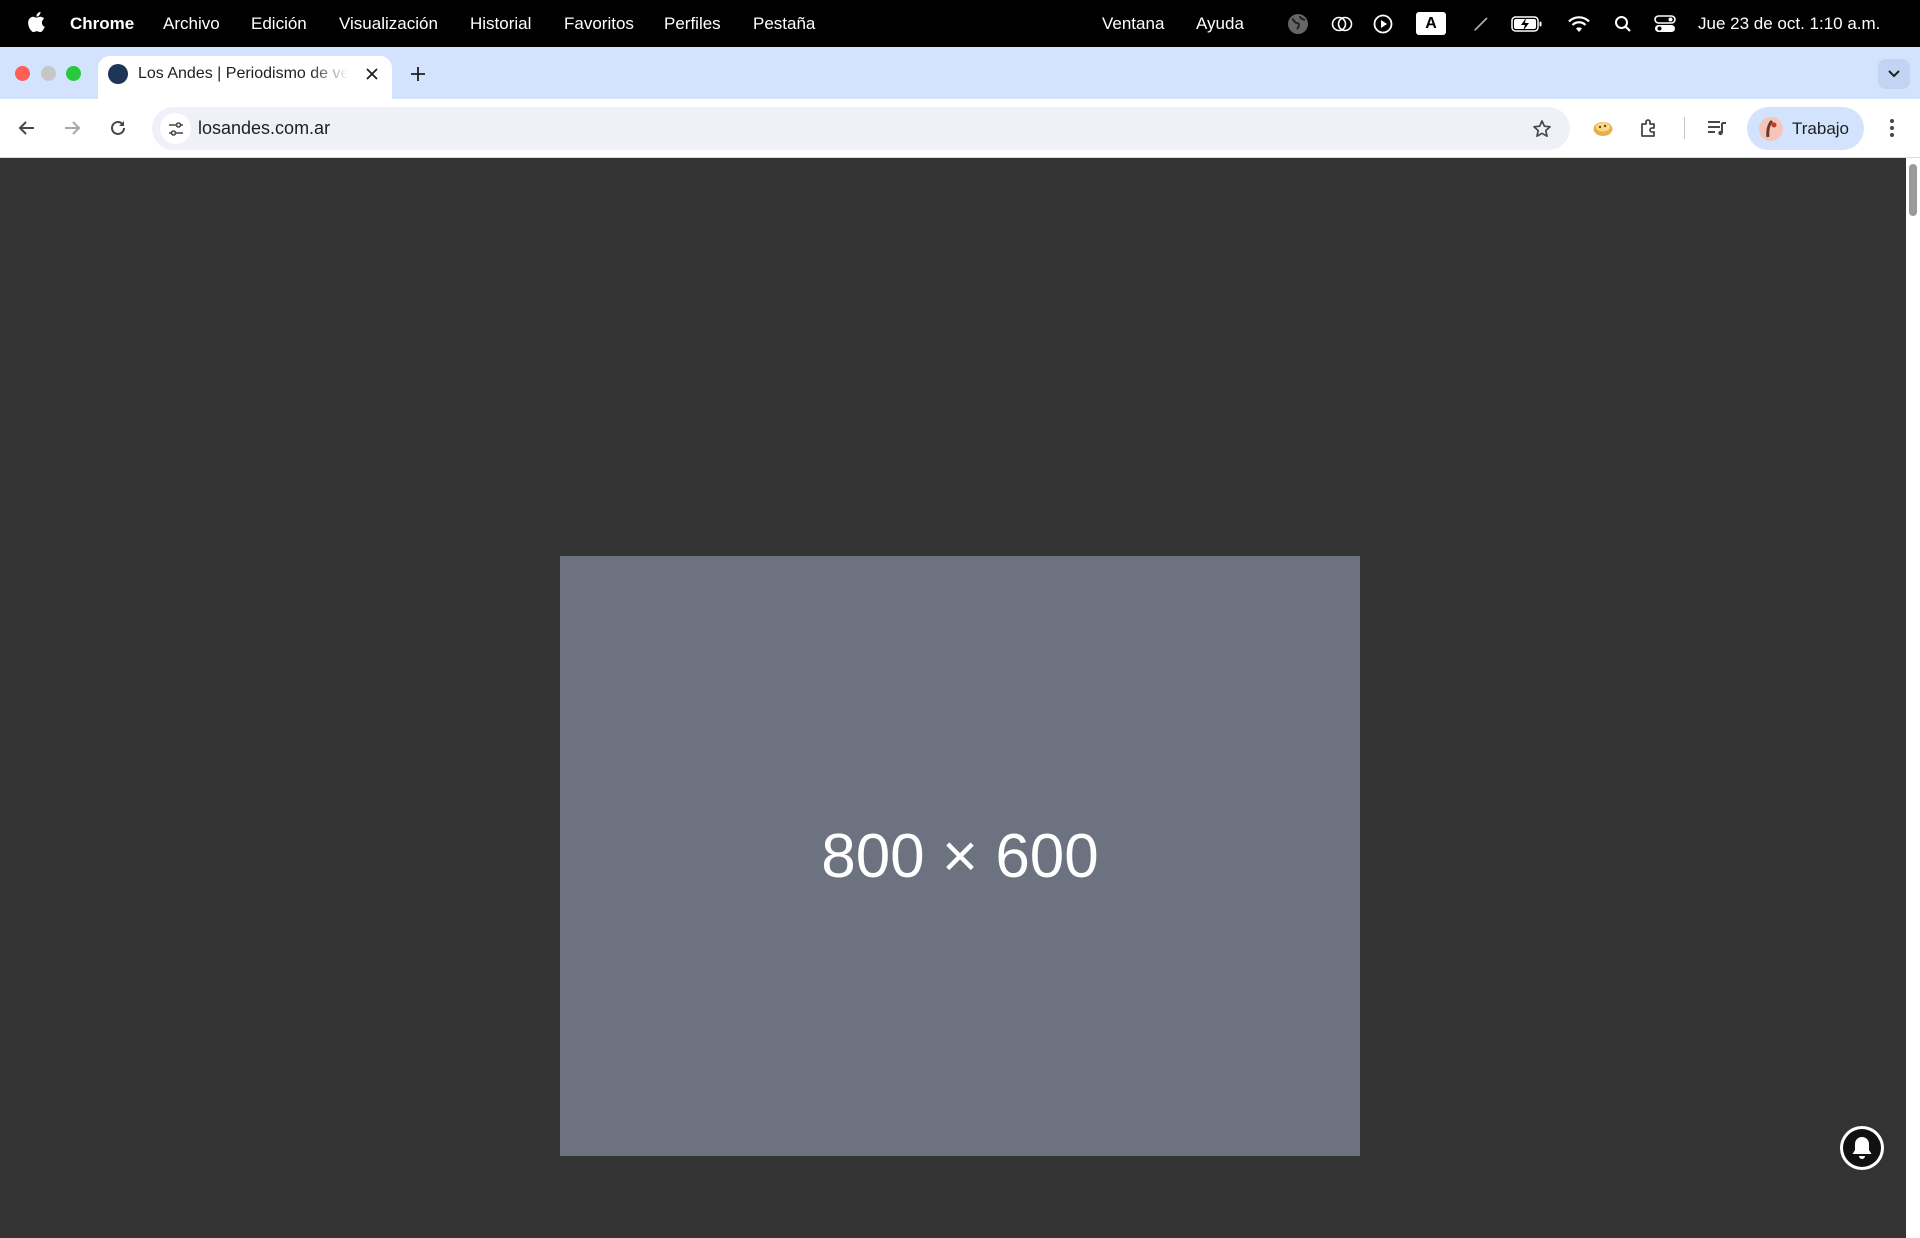 The width and height of the screenshot is (1920, 1238). What do you see at coordinates (418, 74) in the screenshot?
I see `new-tab-button` at bounding box center [418, 74].